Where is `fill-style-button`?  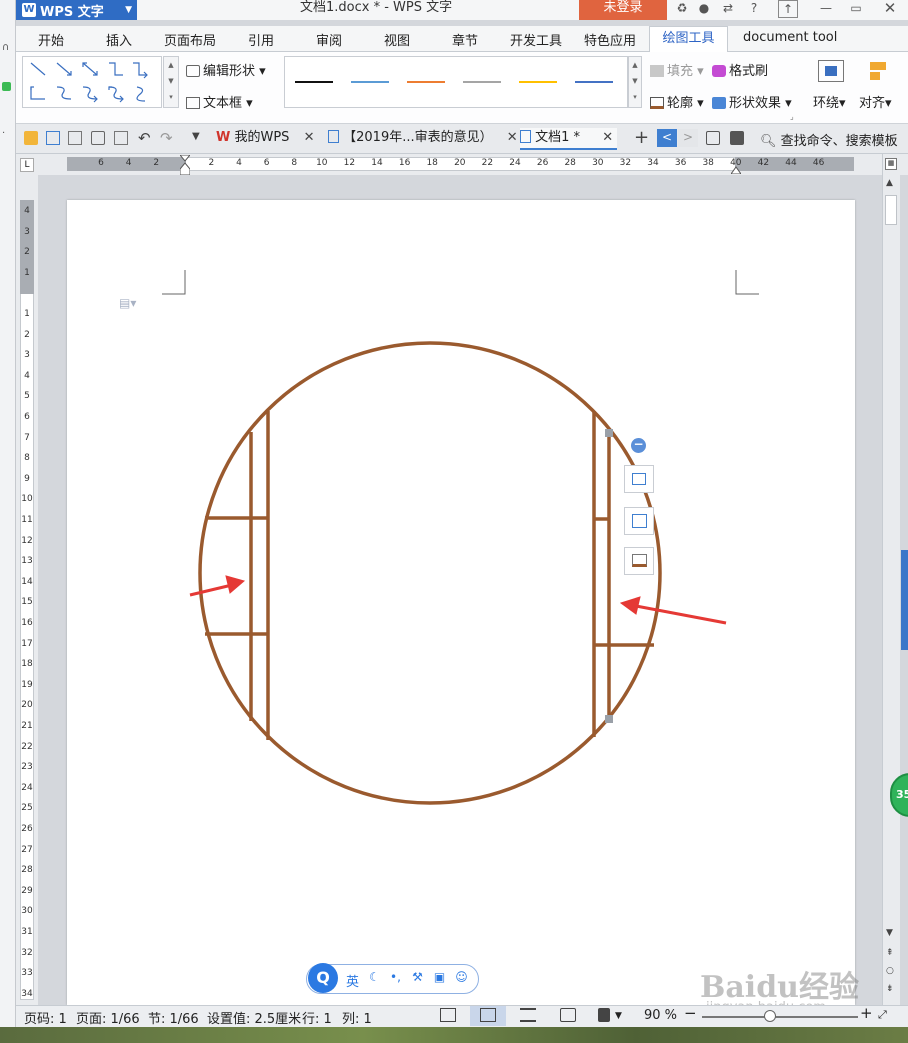 fill-style-button is located at coordinates (639, 521).